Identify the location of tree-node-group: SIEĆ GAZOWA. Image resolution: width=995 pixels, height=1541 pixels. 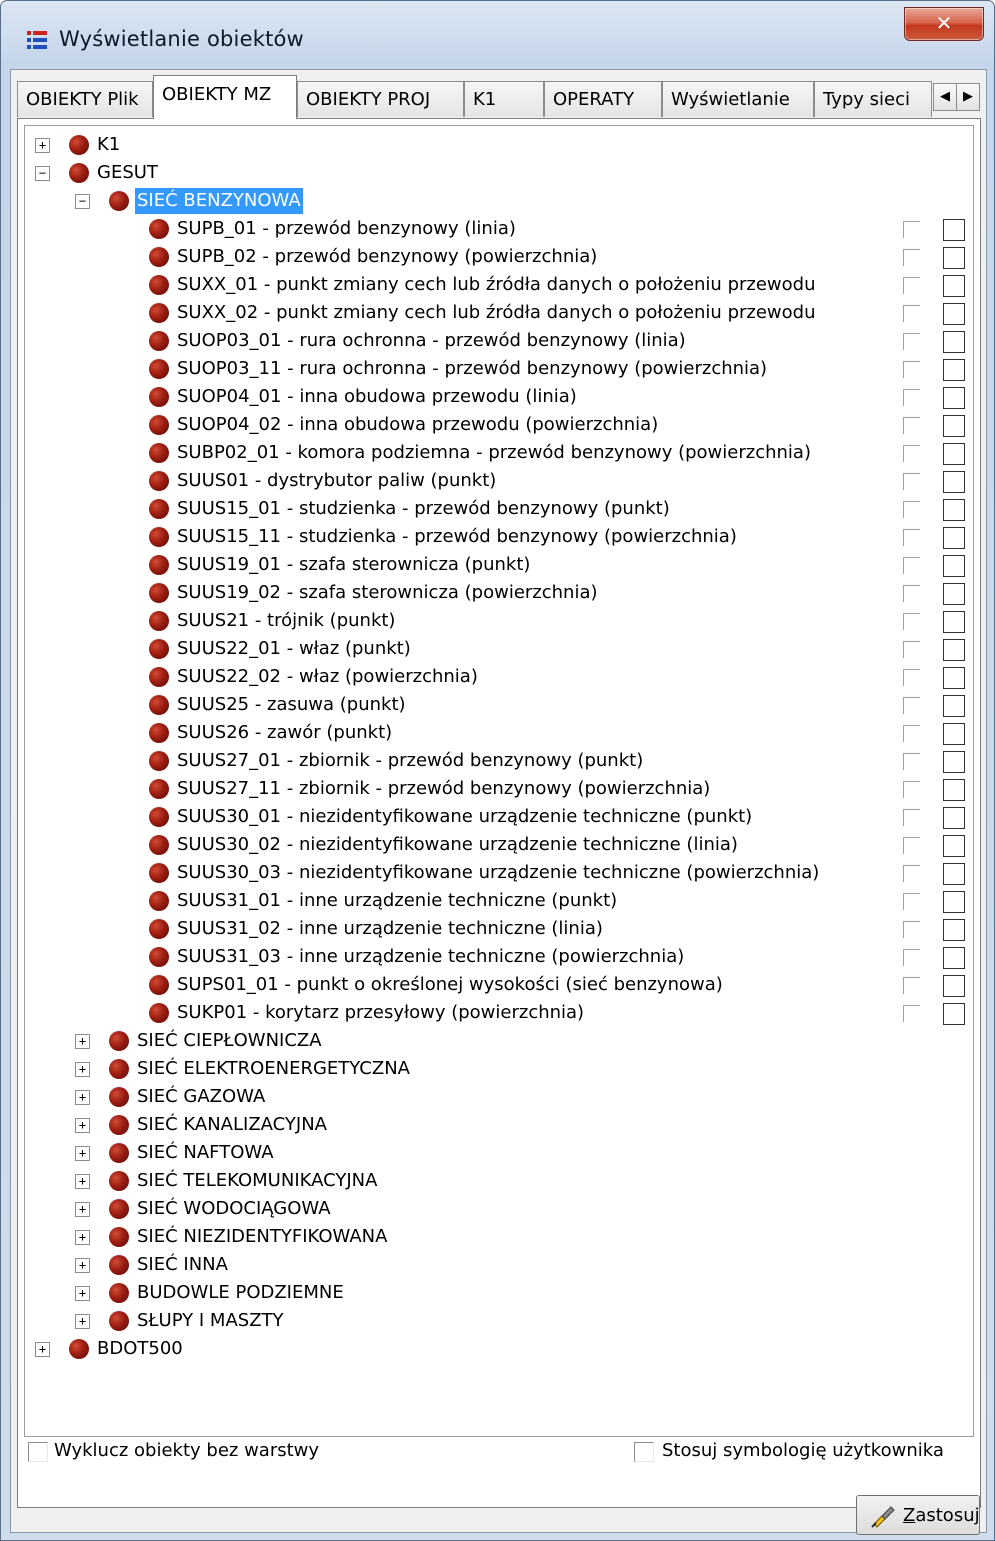
(201, 1097).